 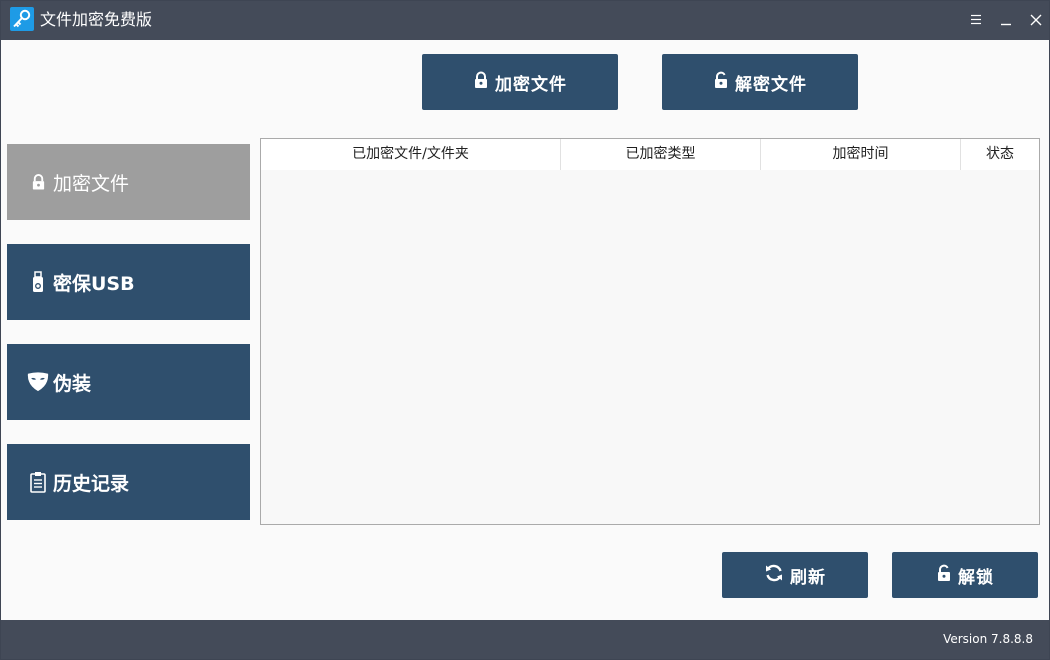 I want to click on table-header: 已加密文件/文件夹 已加密类型 加密时间 状态, so click(x=650, y=154).